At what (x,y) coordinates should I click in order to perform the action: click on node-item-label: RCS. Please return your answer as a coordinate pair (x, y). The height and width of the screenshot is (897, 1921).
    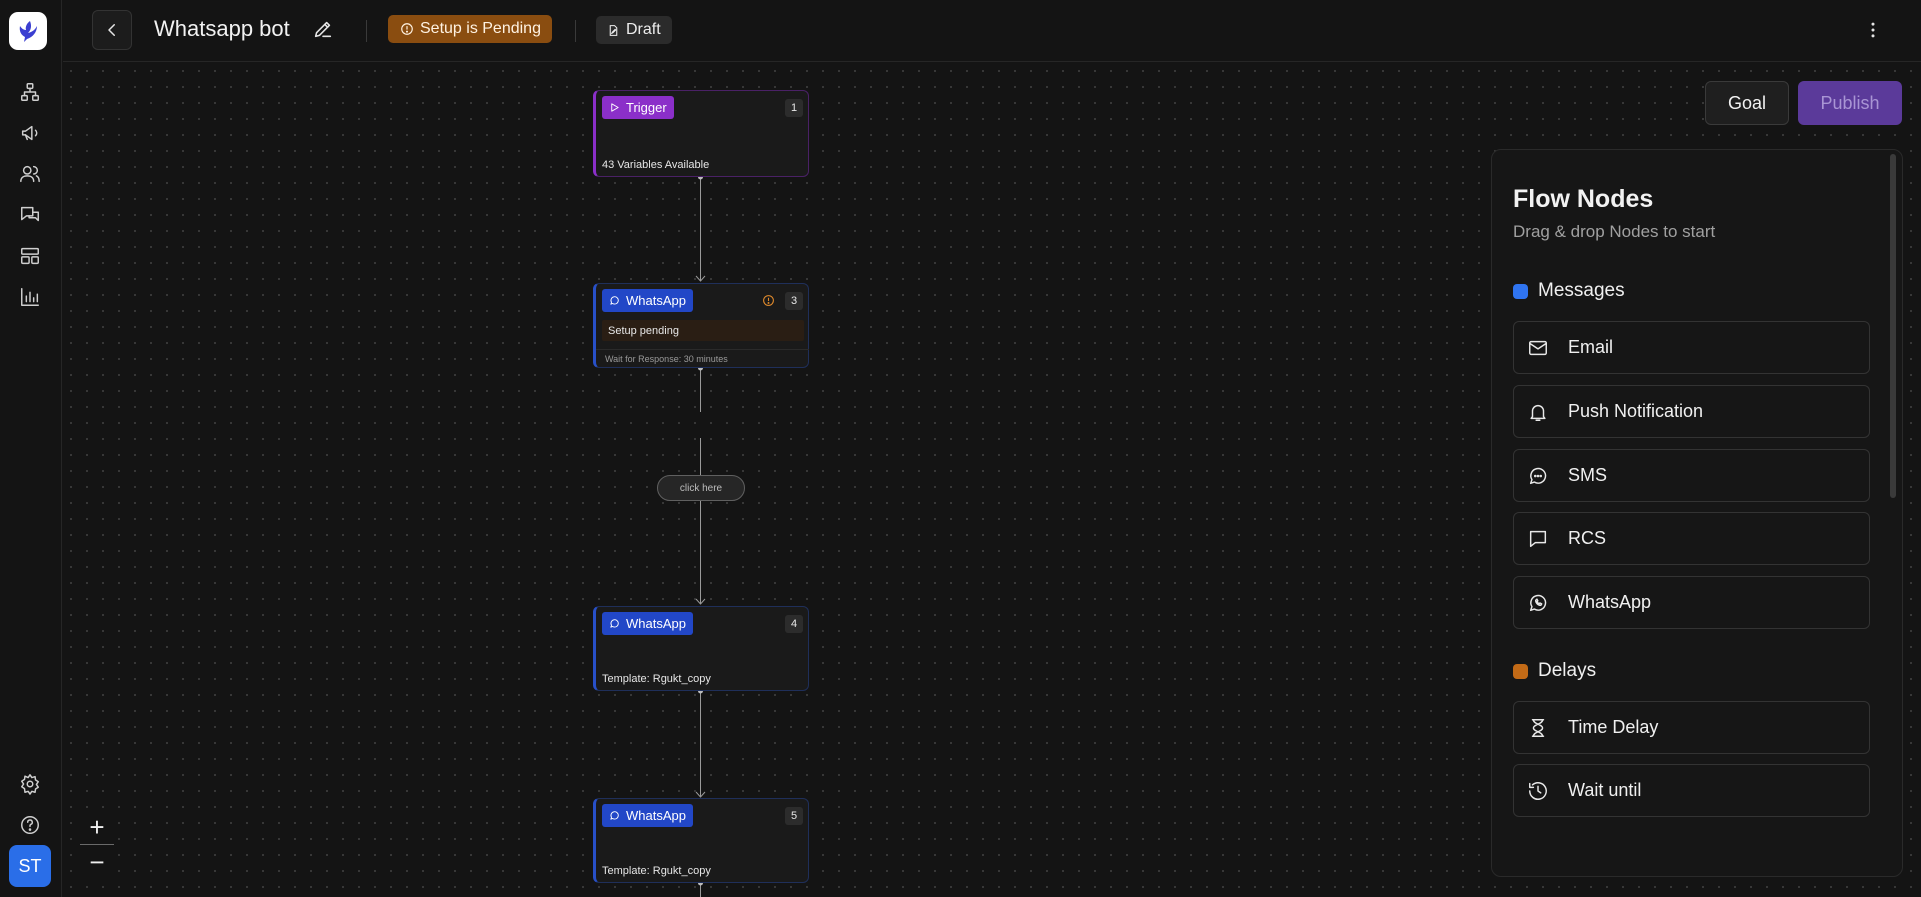
    Looking at the image, I should click on (1587, 538).